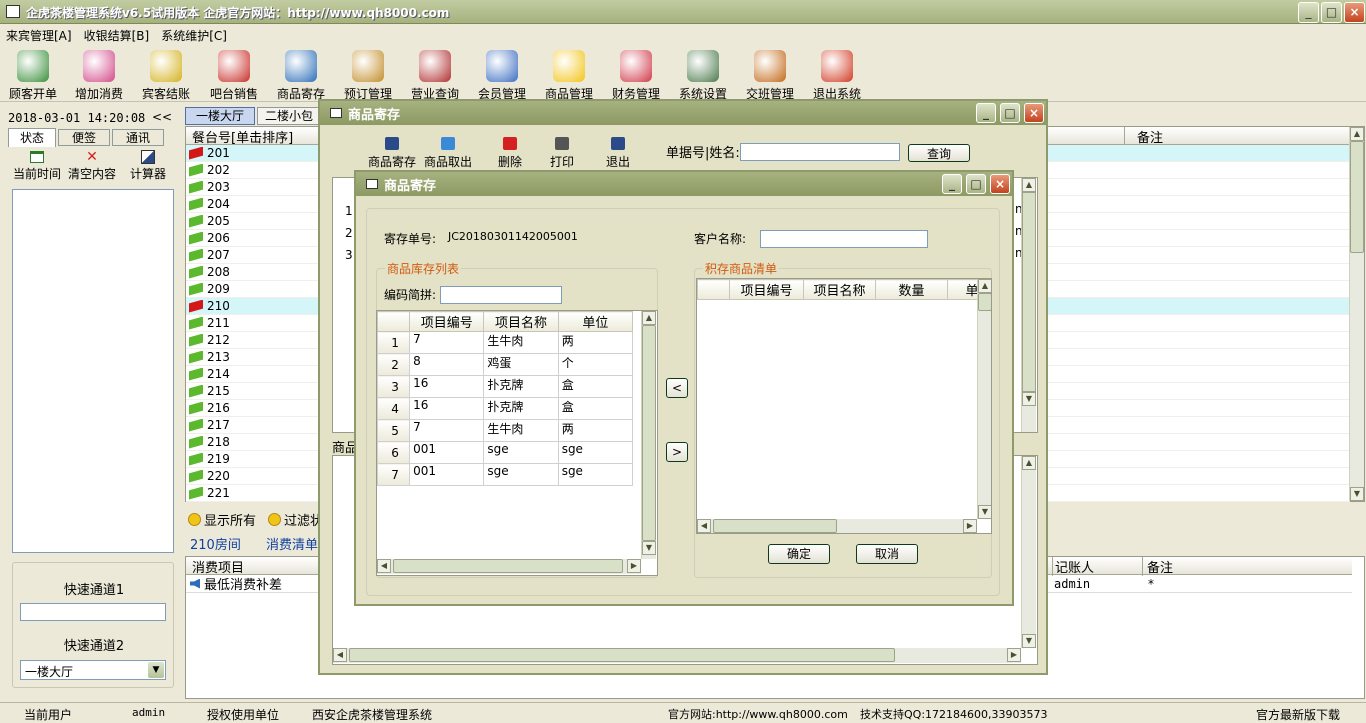 This screenshot has width=1366, height=723. Describe the element at coordinates (435, 75) in the screenshot. I see `toolbar-button-7: 营业查询` at that location.